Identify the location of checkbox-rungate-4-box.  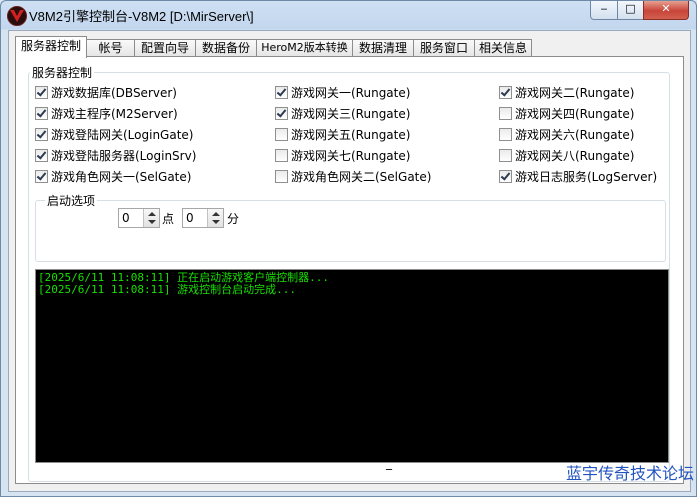
(505, 113).